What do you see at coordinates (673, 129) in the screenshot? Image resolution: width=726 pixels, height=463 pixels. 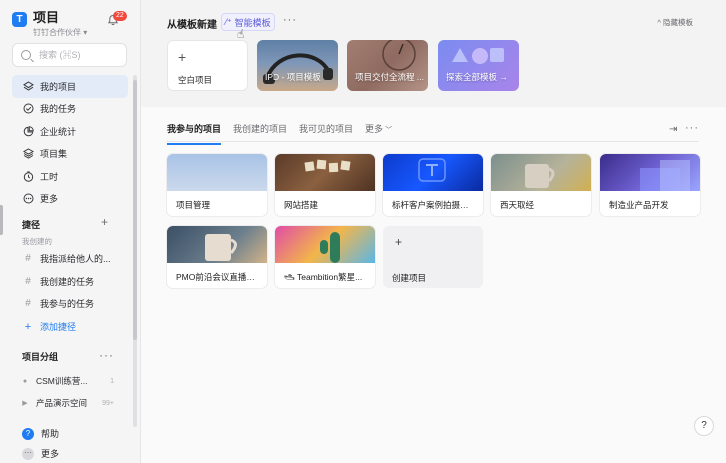 I see `exit-icon: ⇥` at bounding box center [673, 129].